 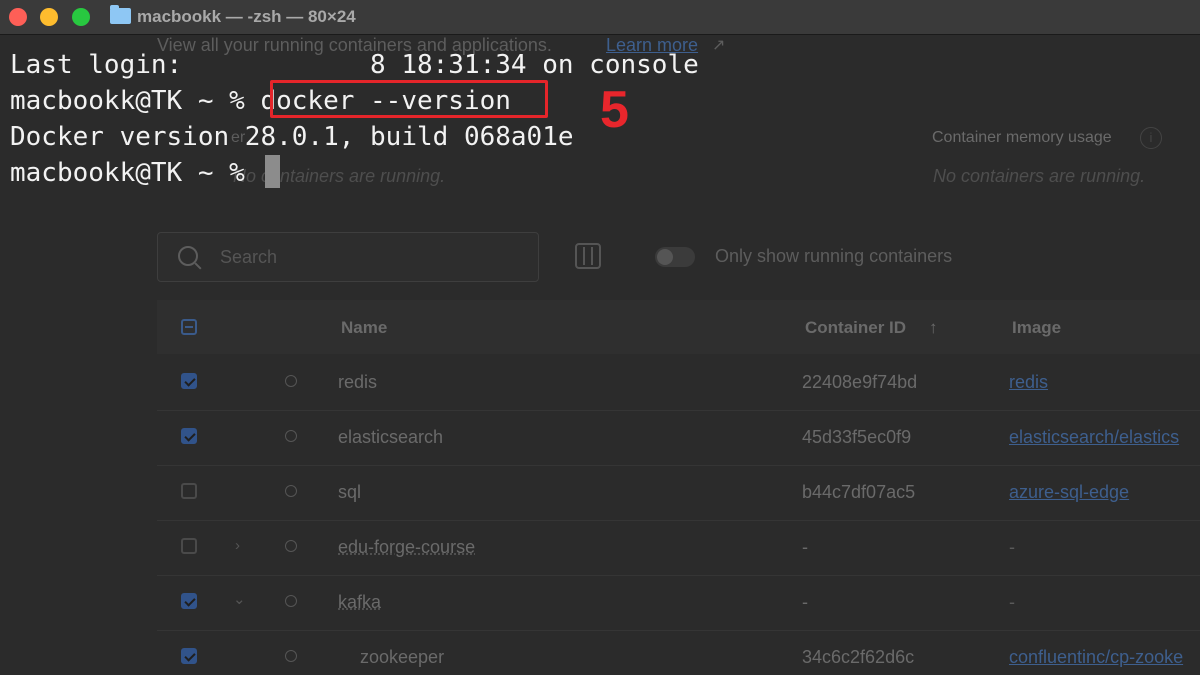 What do you see at coordinates (857, 437) in the screenshot?
I see `container-id: 45d33f5ec0f9` at bounding box center [857, 437].